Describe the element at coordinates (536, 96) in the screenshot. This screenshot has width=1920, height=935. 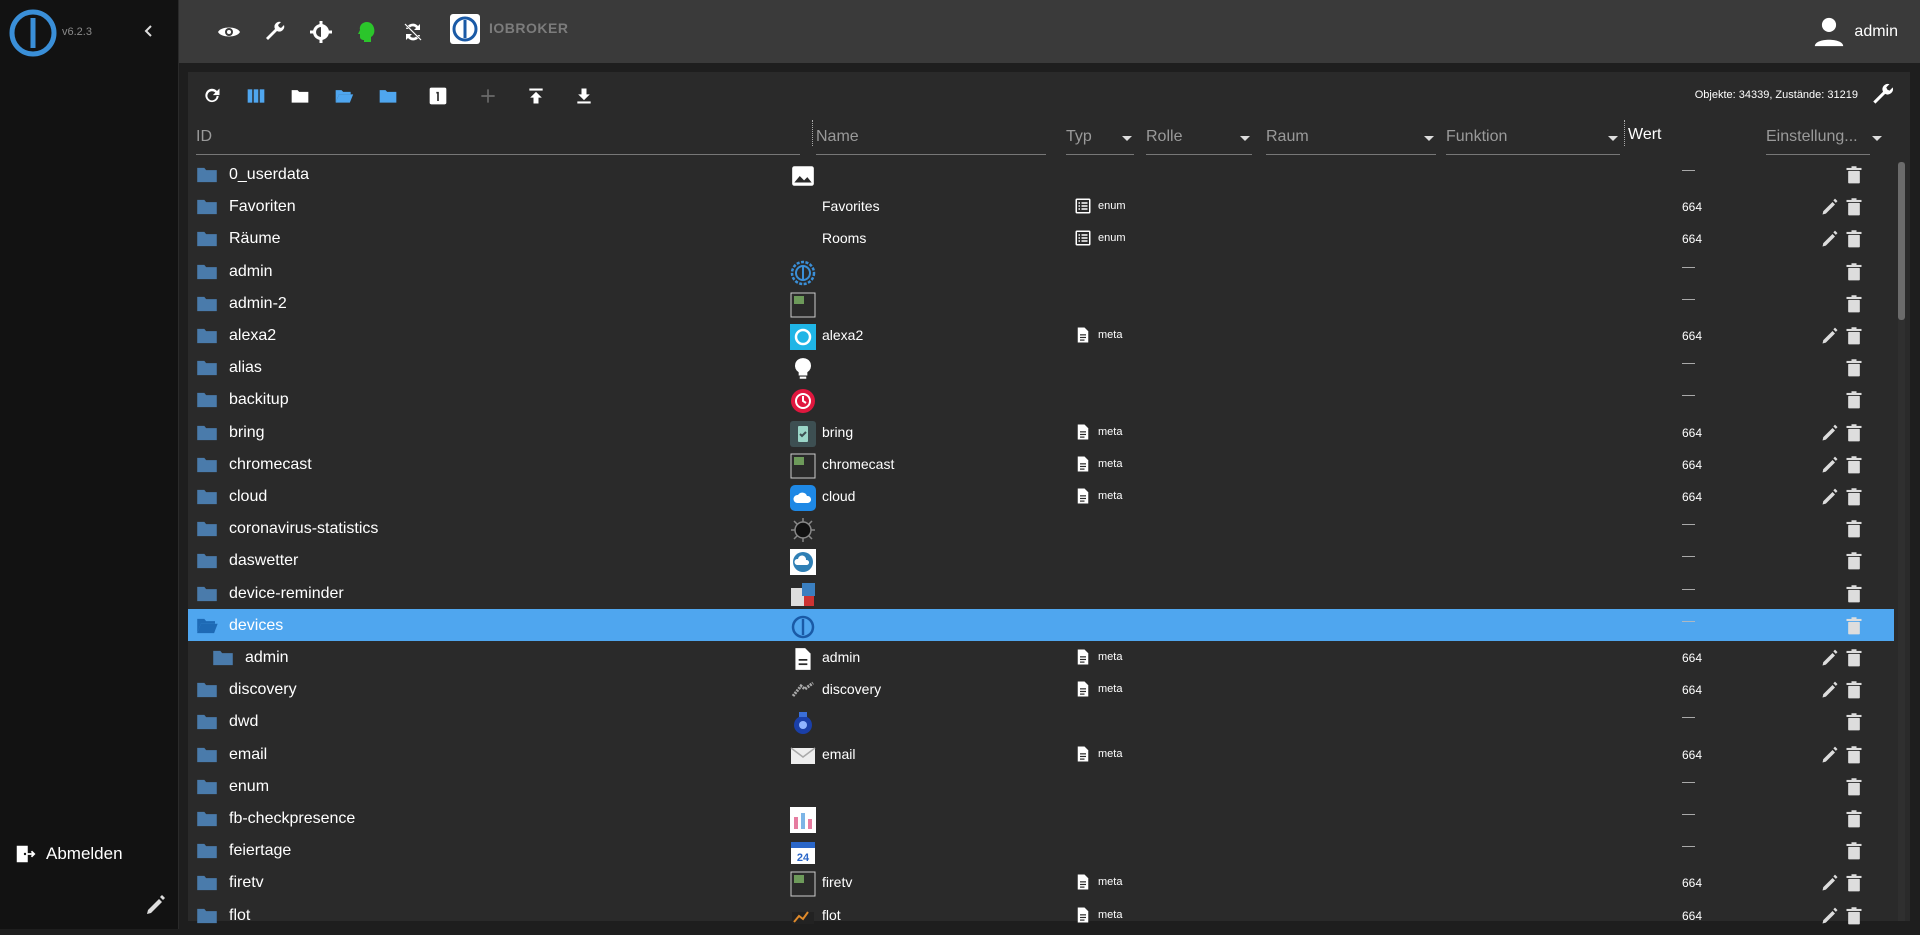
I see `upload-button` at that location.